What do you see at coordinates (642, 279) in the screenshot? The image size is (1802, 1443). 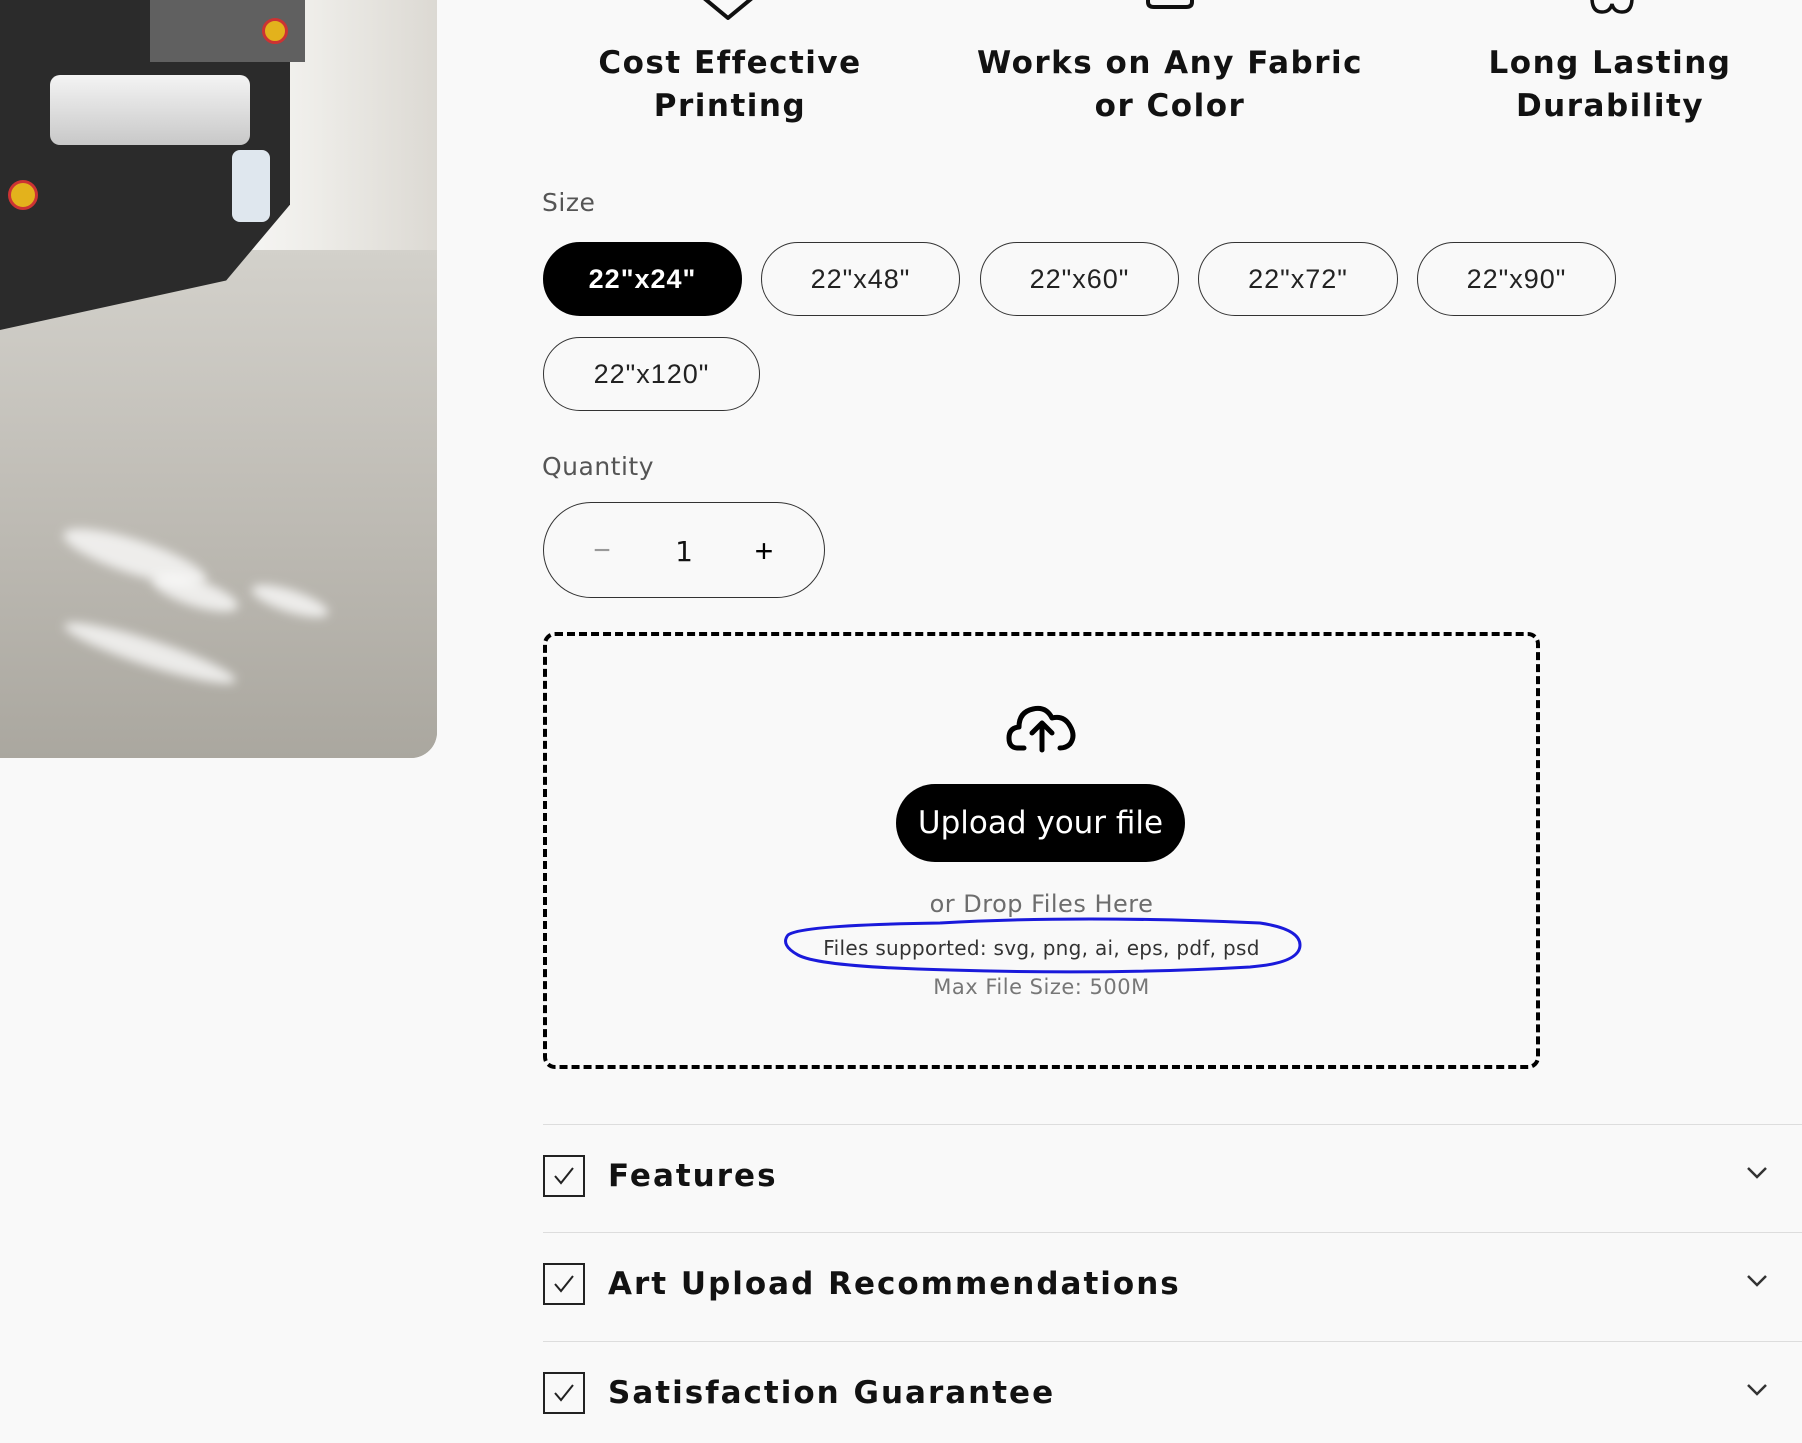 I see `size-option-22x24: 22"x24"` at bounding box center [642, 279].